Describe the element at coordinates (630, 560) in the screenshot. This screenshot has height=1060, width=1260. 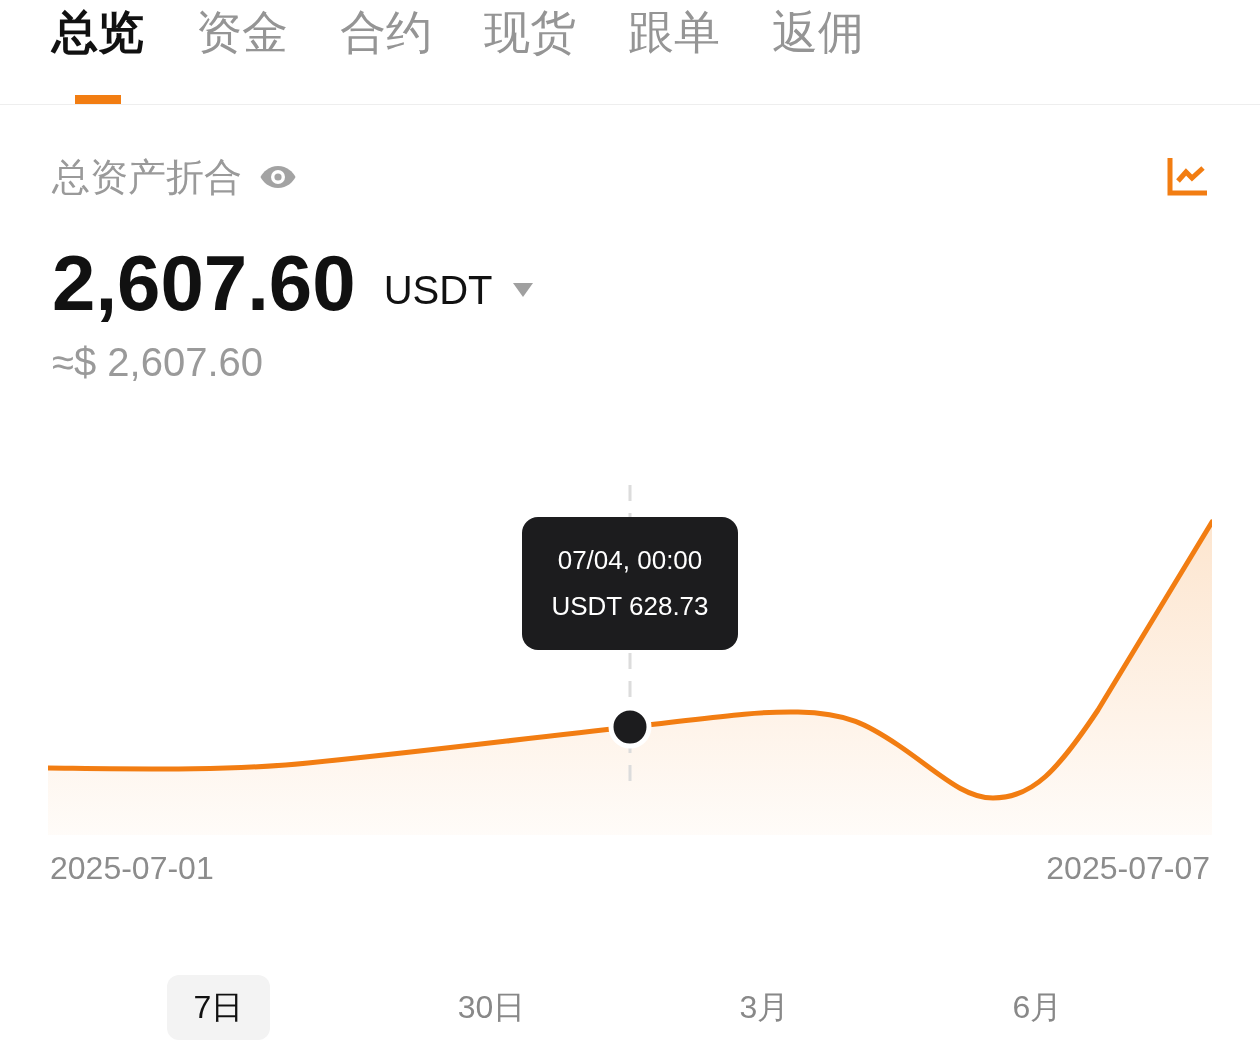
I see `tooltip-date: 07/04, 00:00` at that location.